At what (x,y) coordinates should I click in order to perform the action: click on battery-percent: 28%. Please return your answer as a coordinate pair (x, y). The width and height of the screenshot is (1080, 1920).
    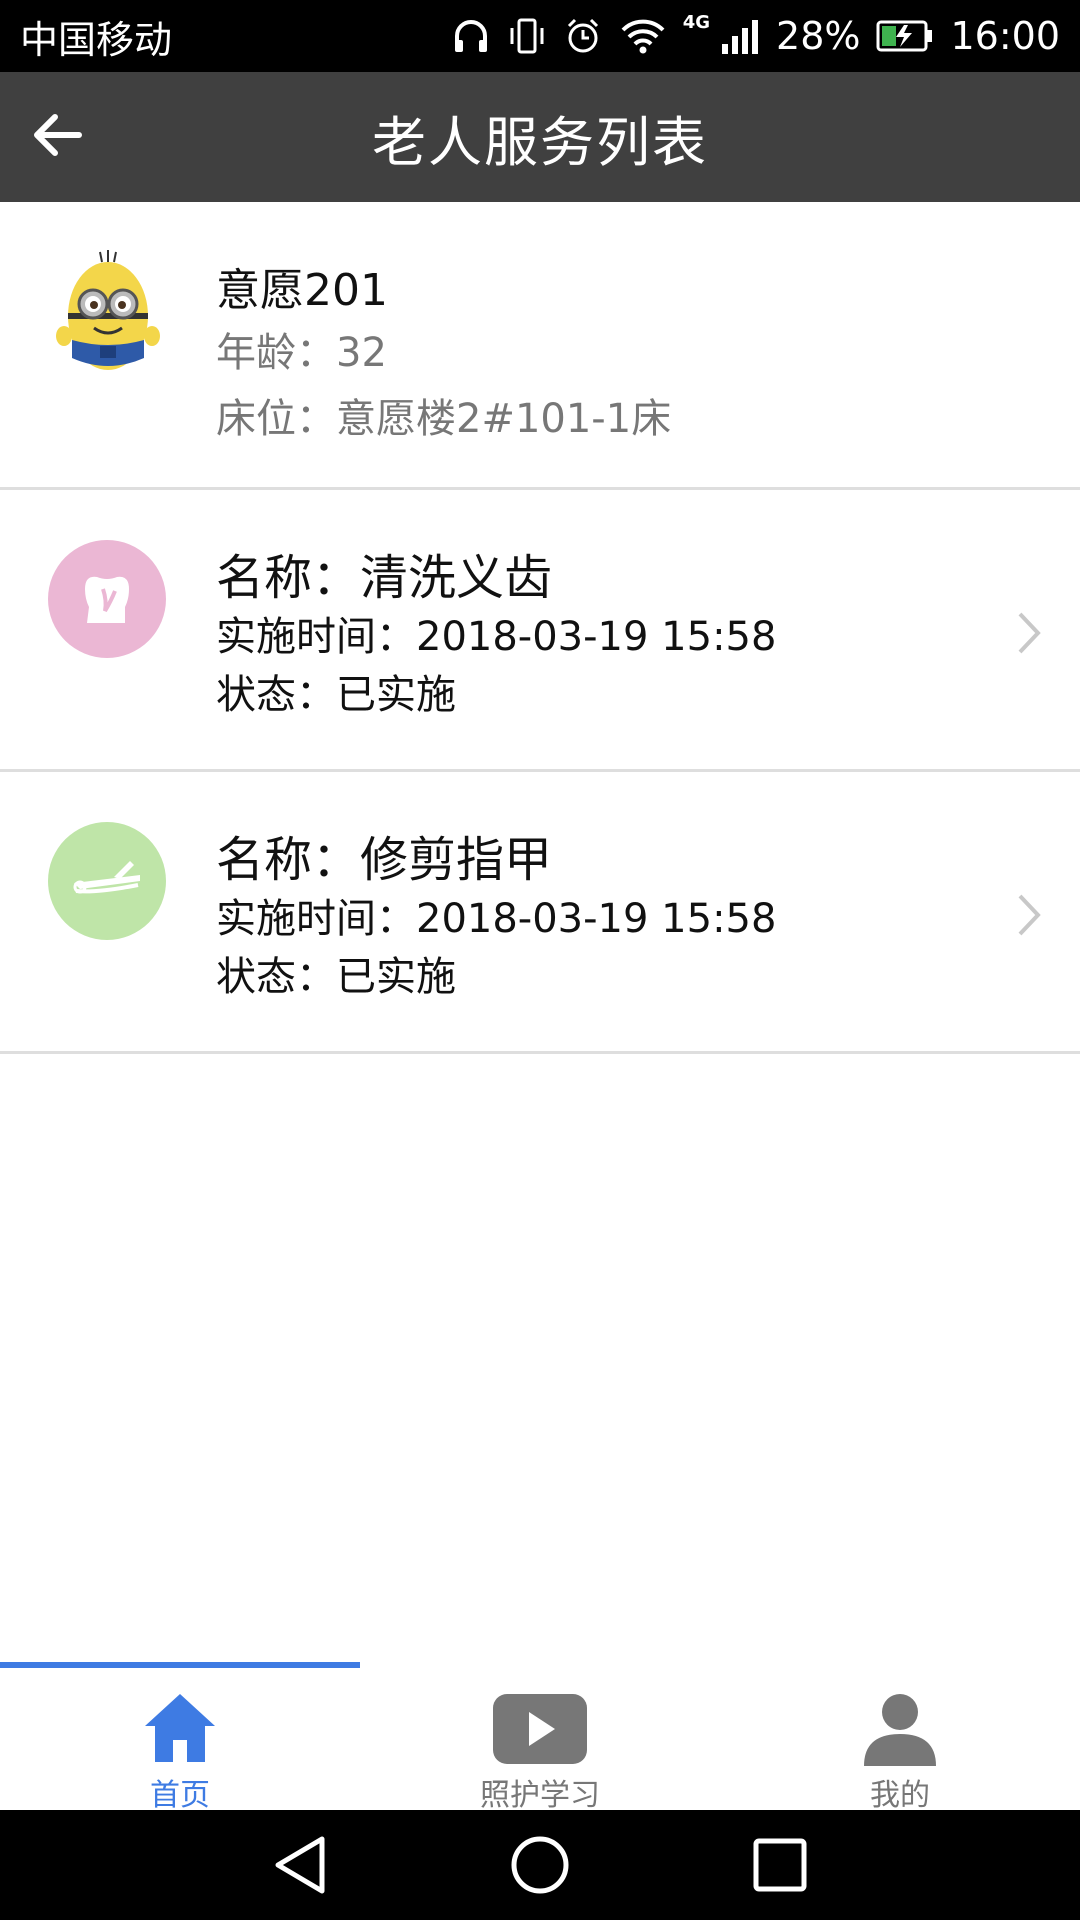
    Looking at the image, I should click on (818, 36).